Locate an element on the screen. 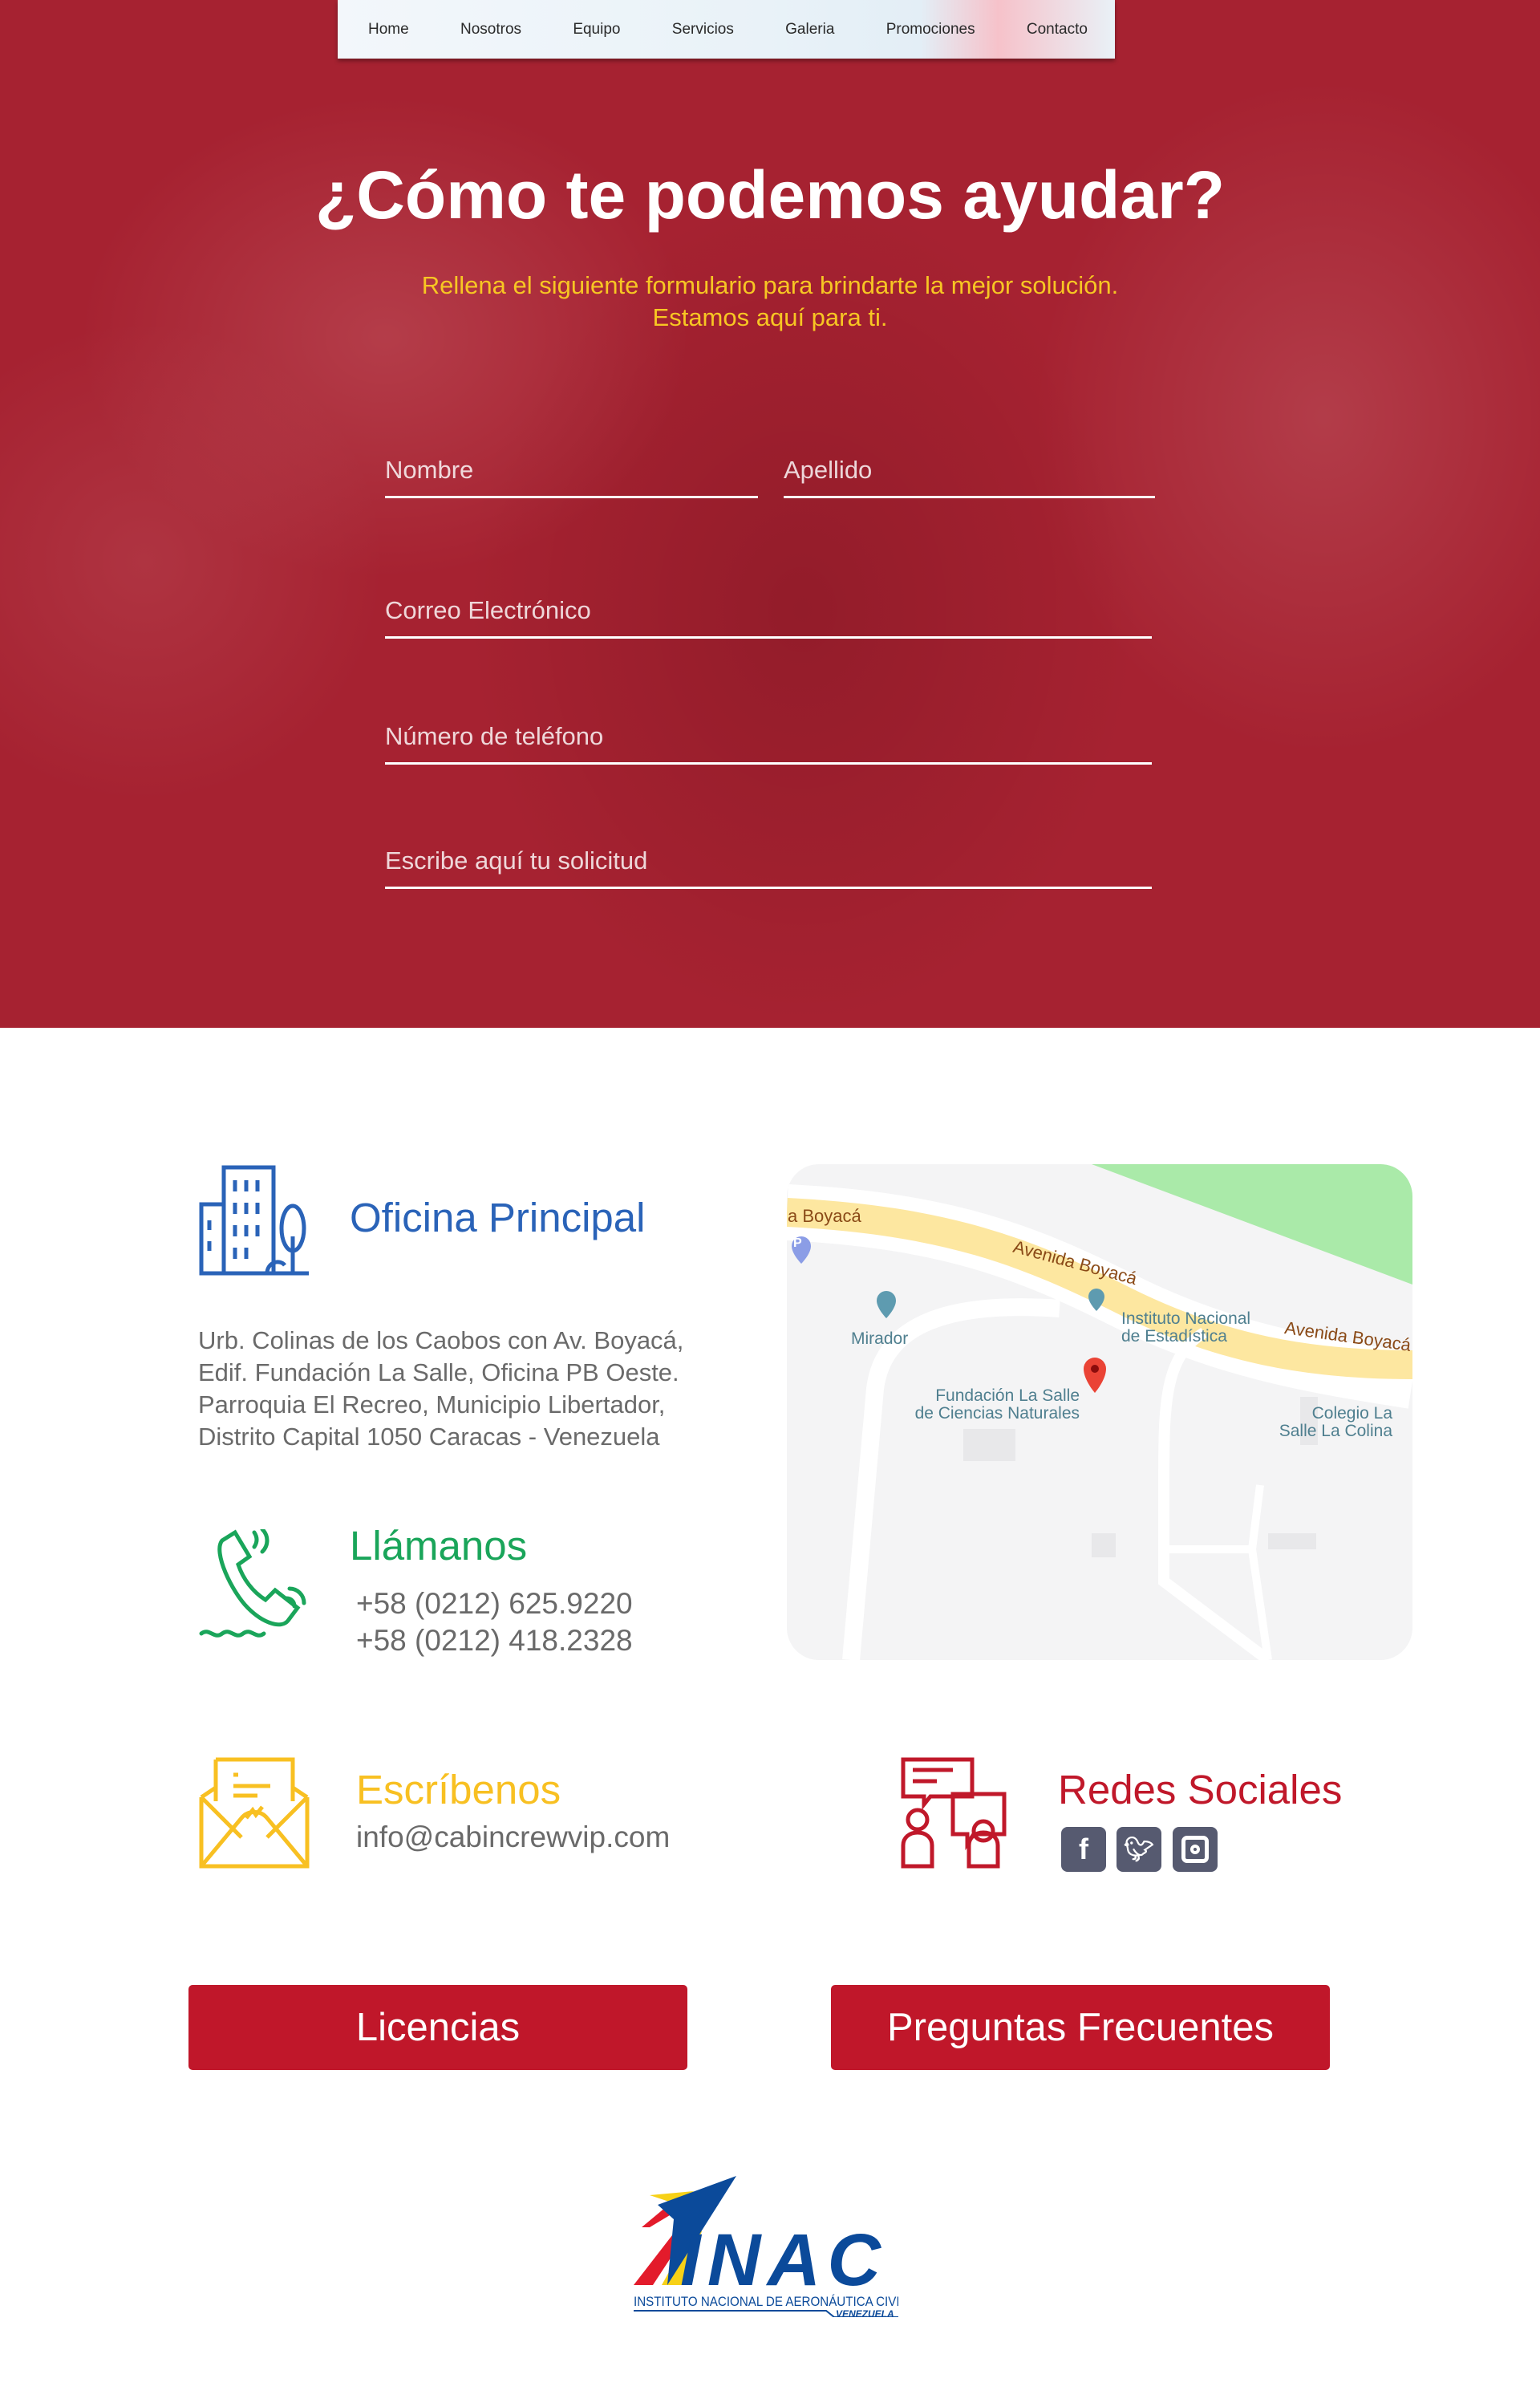 The height and width of the screenshot is (2407, 1540). write-title: Escríbenos is located at coordinates (458, 1789).